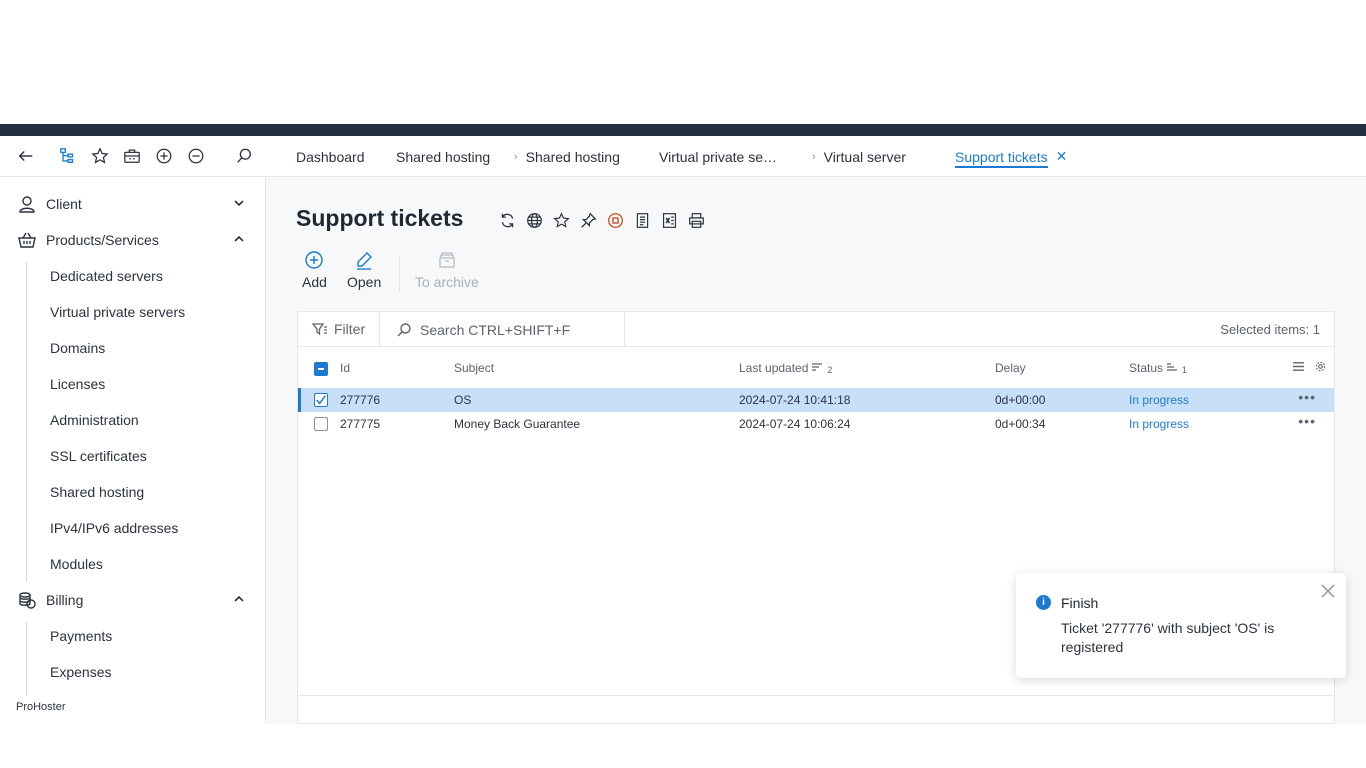  I want to click on search-input, so click(520, 329).